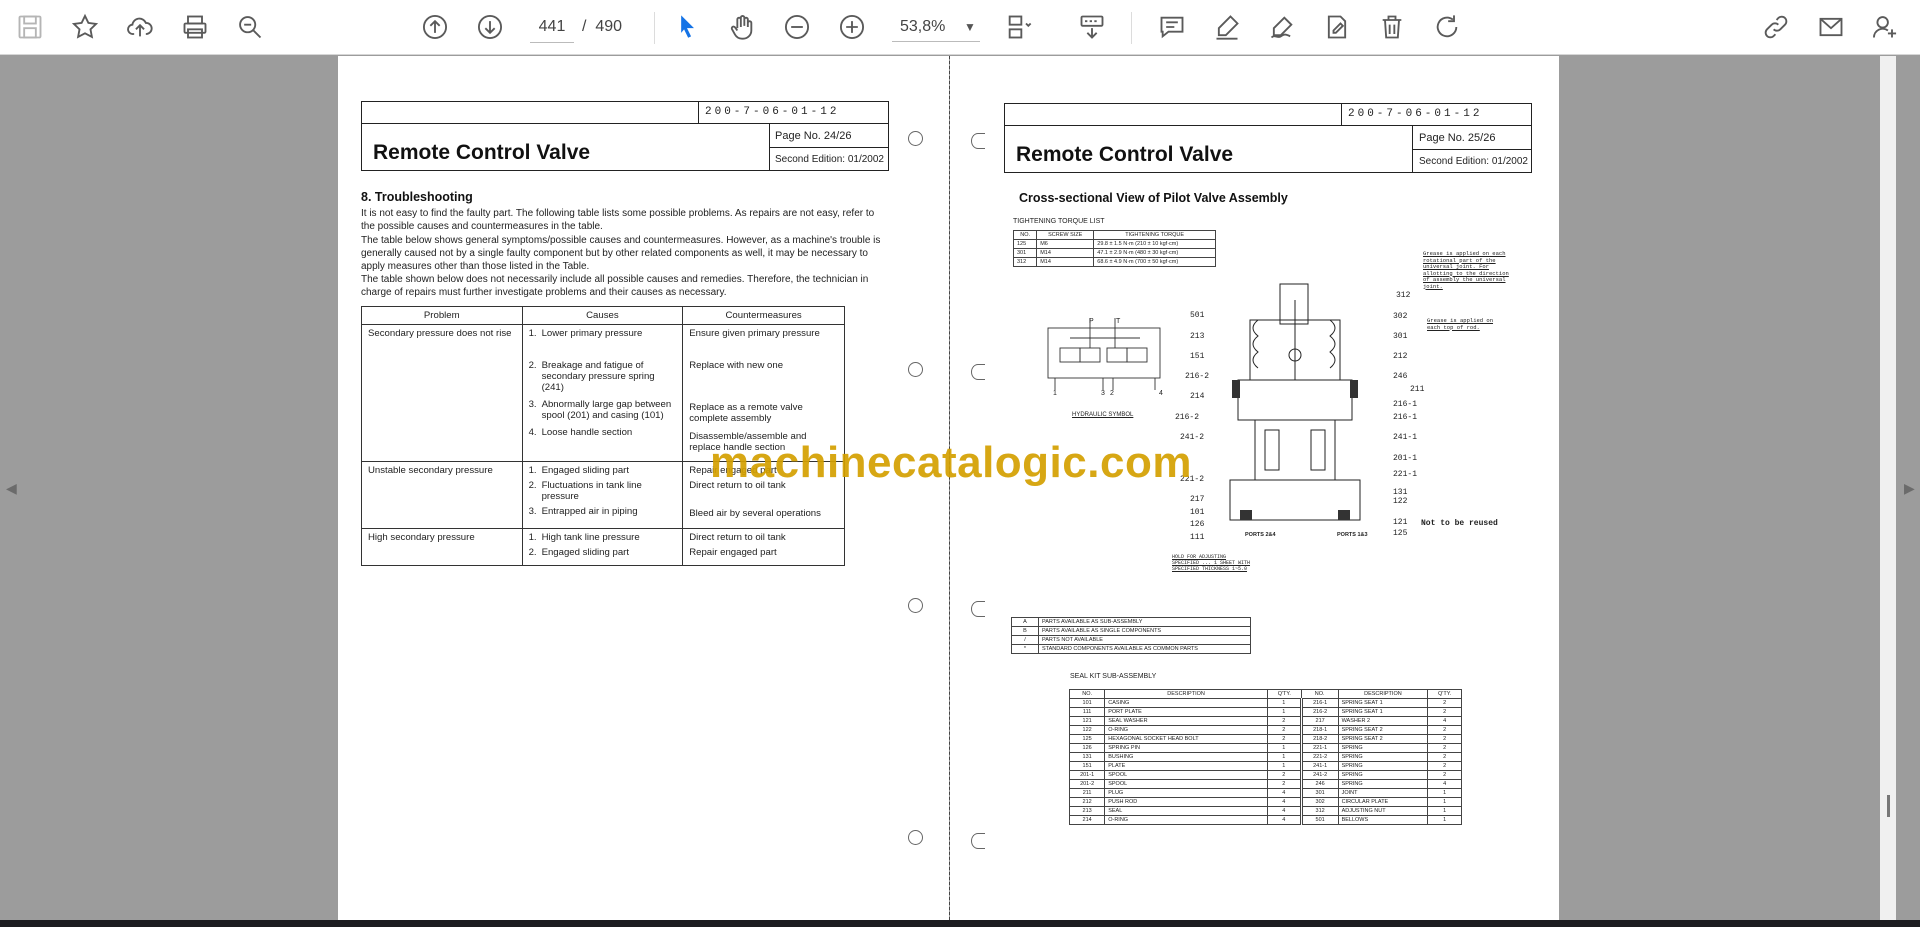  I want to click on table-row: B PARTS AVAILABLE AS SINGLE COMPONENTS, so click(1131, 631).